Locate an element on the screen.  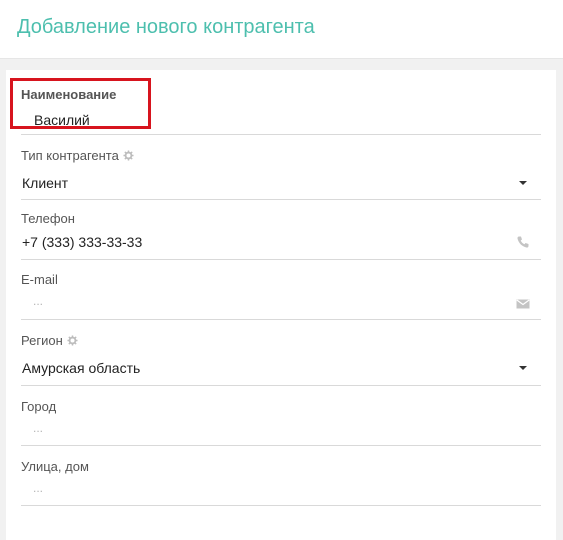
contractor-type-label-text: Тип контрагента is located at coordinates (70, 155).